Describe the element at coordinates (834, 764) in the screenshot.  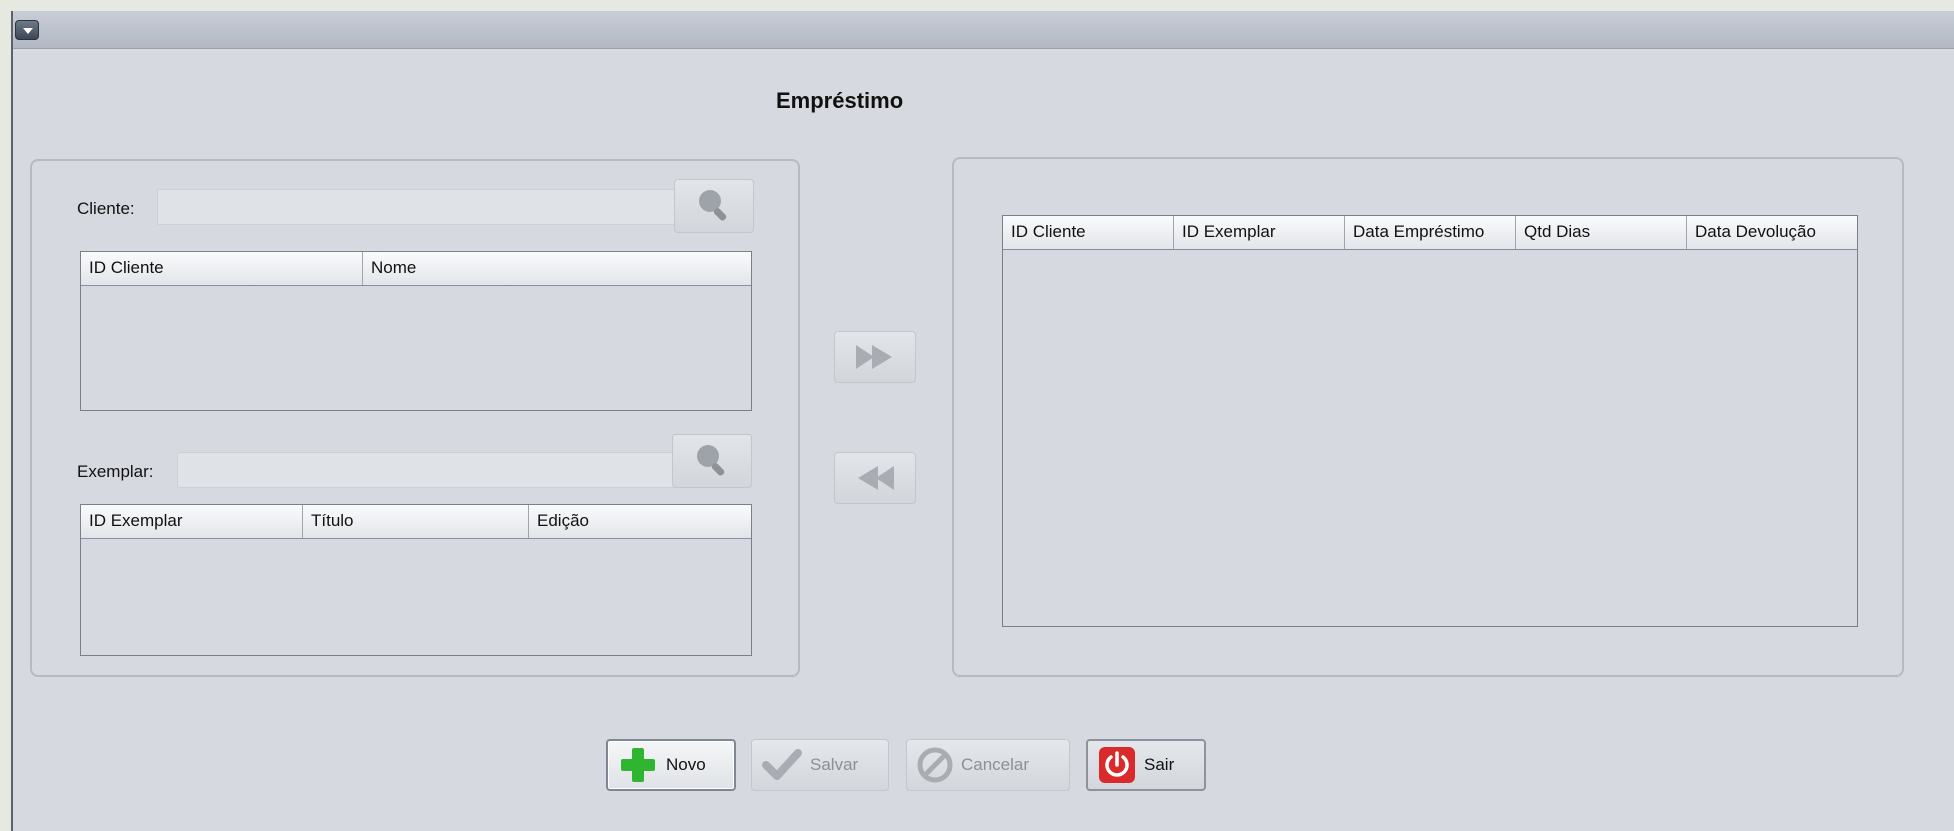
I see `salvar-label: Salvar` at that location.